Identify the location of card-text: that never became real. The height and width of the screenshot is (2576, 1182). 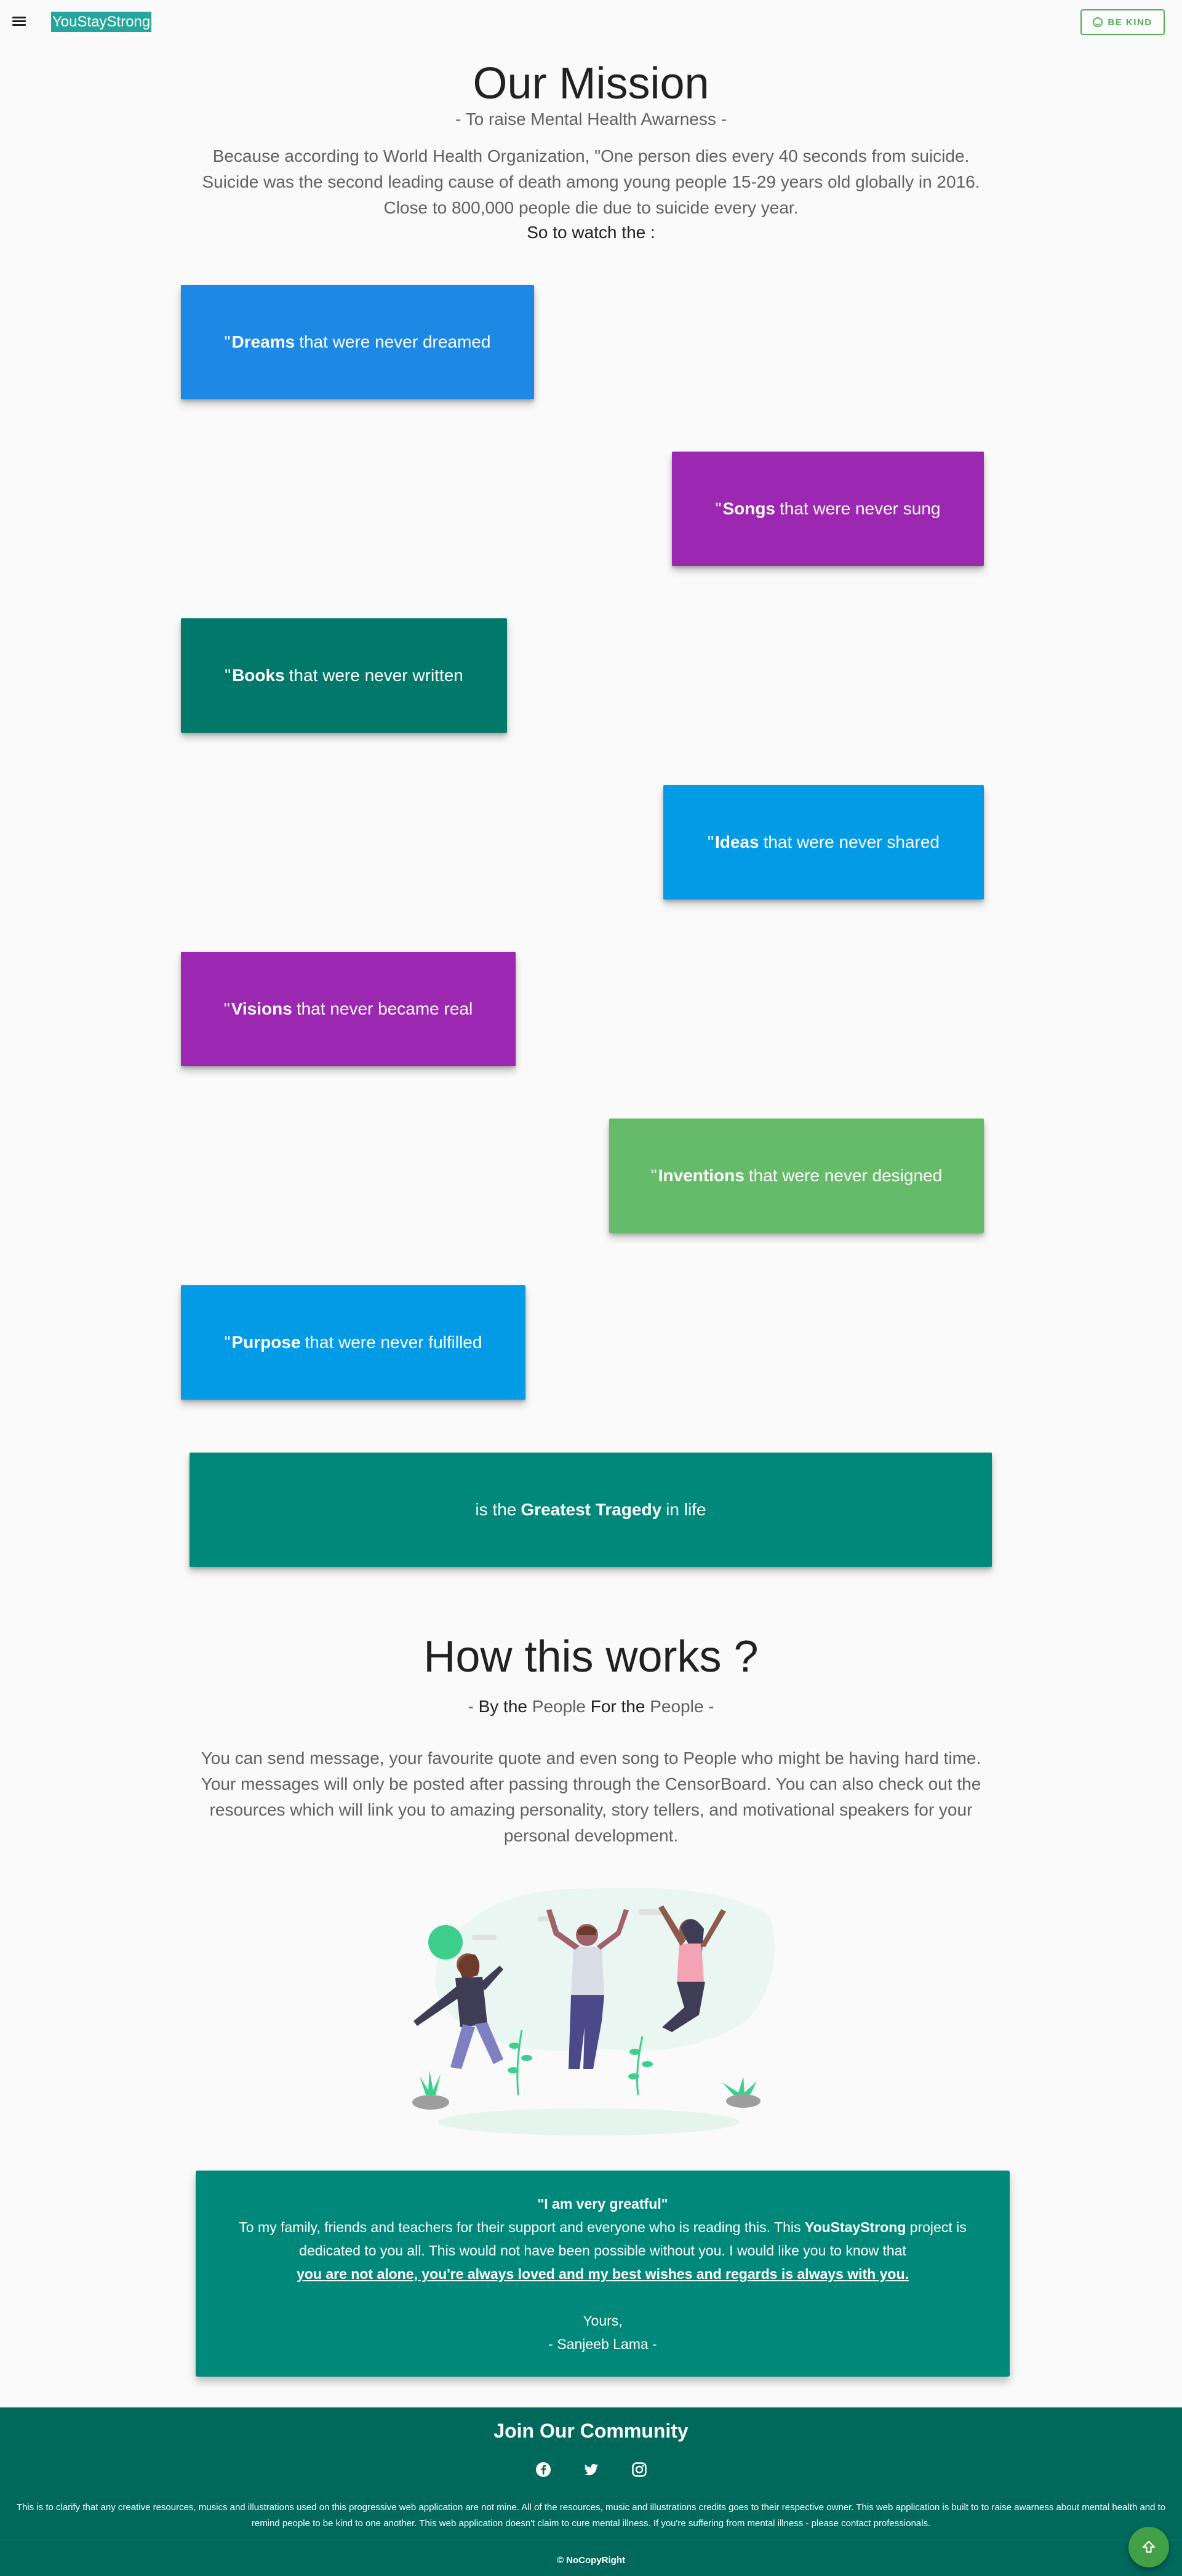
(384, 1009).